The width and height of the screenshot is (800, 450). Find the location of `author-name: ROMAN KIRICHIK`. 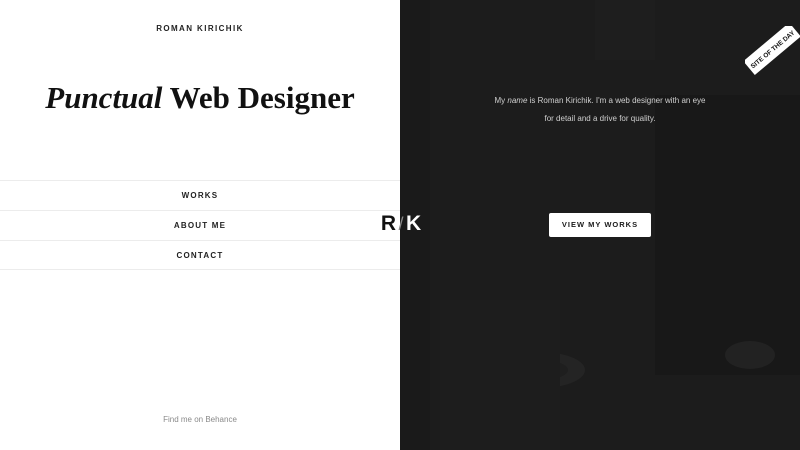

author-name: ROMAN KIRICHIK is located at coordinates (200, 28).